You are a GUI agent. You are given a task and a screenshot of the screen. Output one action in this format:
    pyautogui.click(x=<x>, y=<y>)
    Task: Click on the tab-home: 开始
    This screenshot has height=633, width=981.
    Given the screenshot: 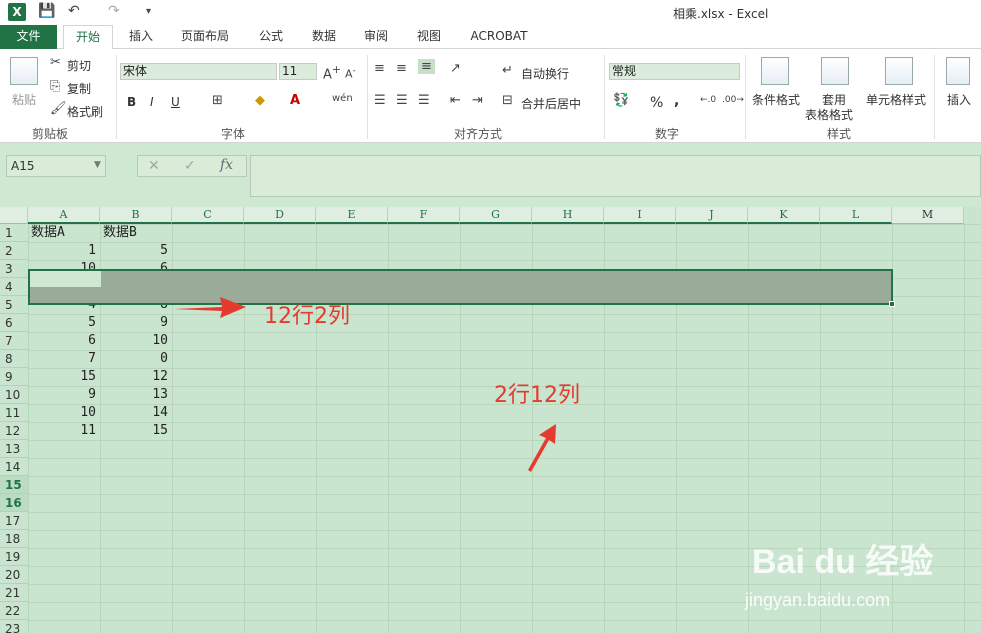 What is the action you would take?
    pyautogui.click(x=88, y=37)
    